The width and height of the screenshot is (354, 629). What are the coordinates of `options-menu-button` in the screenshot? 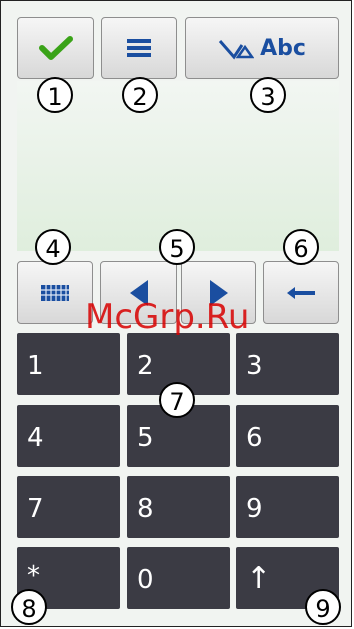 It's located at (139, 48).